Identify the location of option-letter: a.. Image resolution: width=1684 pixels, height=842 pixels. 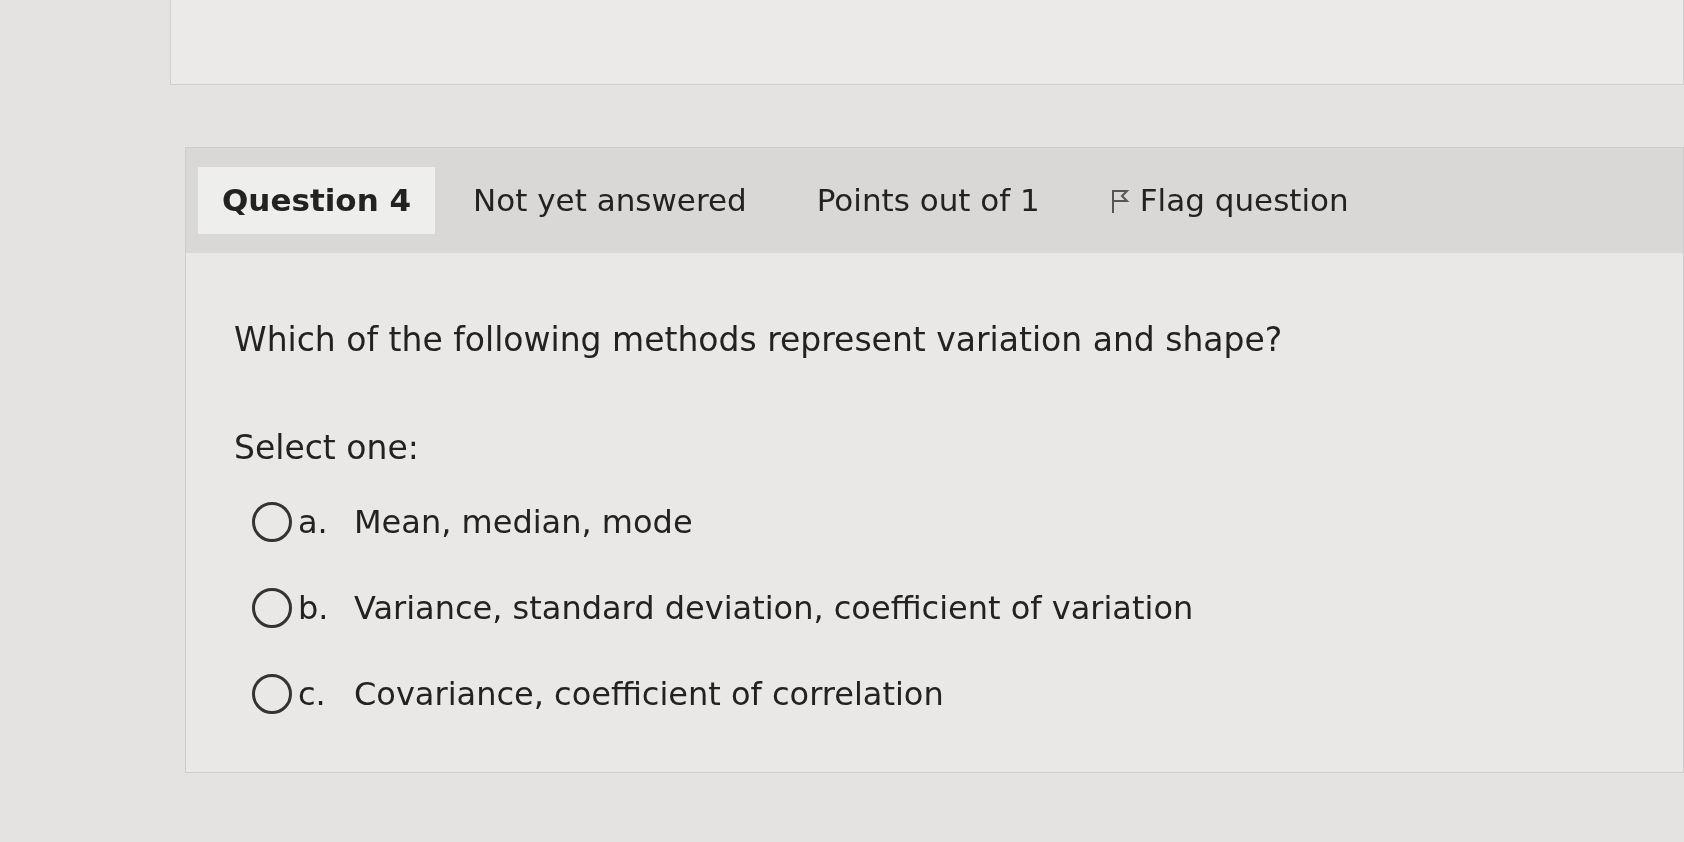
(313, 522).